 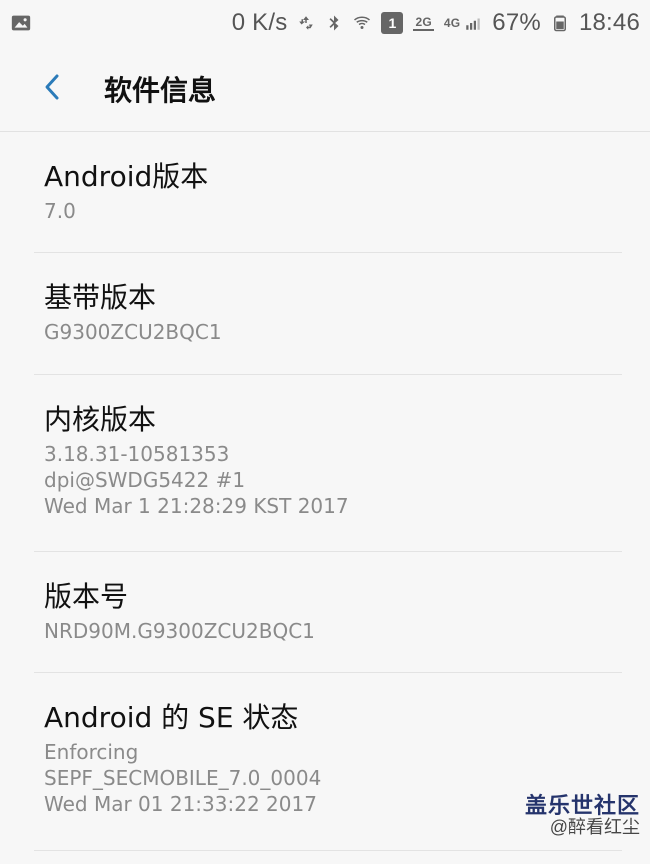 I want to click on watermark-author: @醉看红尘, so click(x=594, y=827).